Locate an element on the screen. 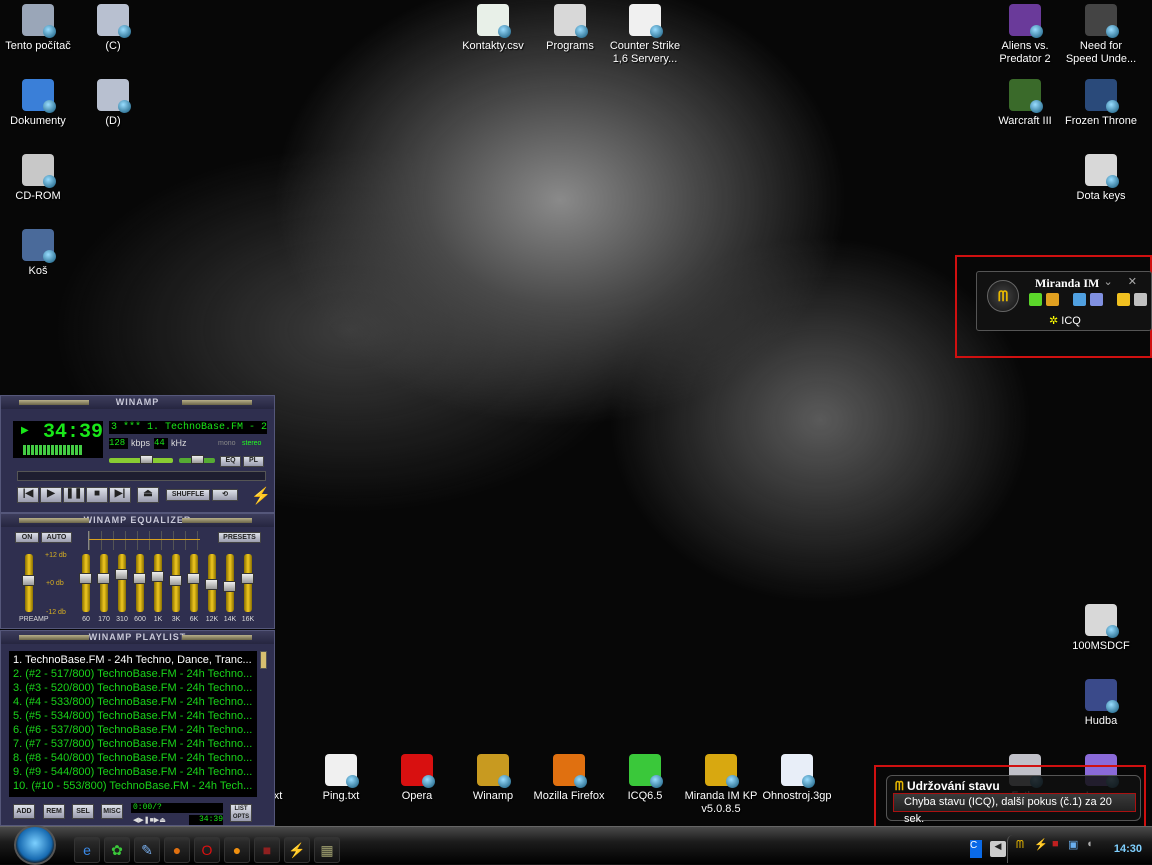 Image resolution: width=1152 pixels, height=865 pixels. winamp-icon: ⚡ is located at coordinates (297, 850).